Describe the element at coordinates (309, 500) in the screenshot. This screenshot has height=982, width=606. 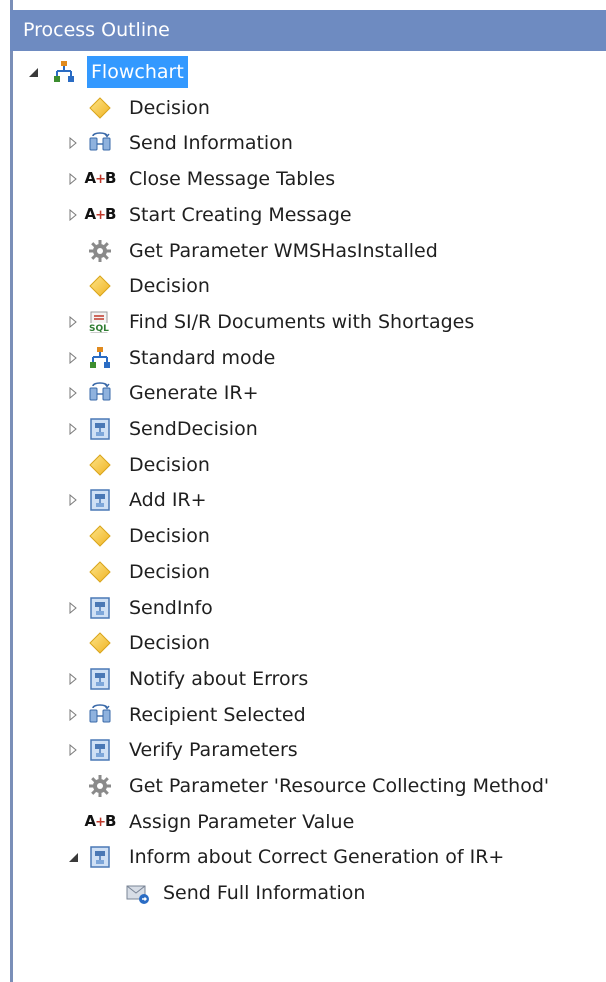
I see `tree-item: Add IR+` at that location.